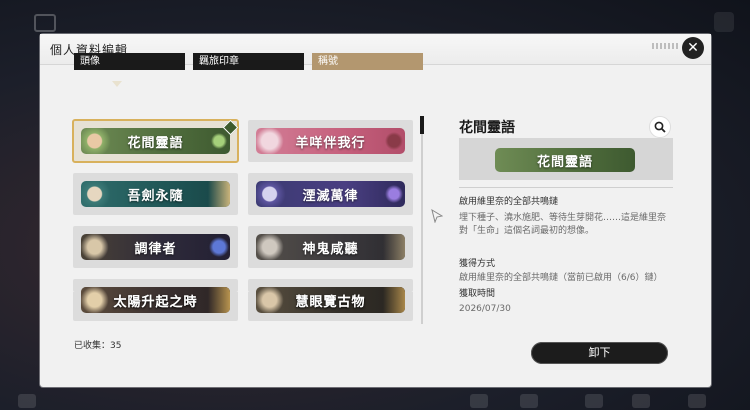  I want to click on acquire-text: 啟用維里奈的全部共鳴鏈（當前已啟用（6/6）鏈）, so click(561, 278).